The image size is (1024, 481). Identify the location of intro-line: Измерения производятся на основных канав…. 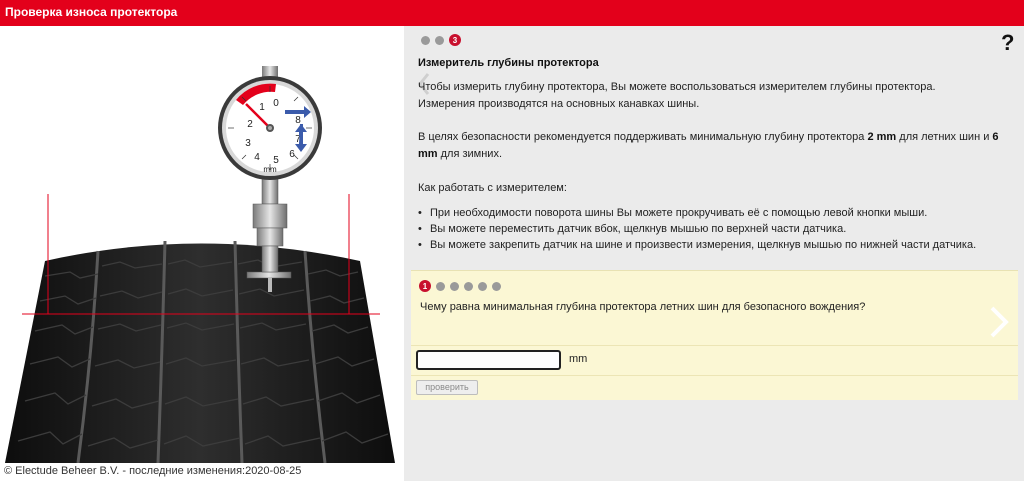
(559, 104).